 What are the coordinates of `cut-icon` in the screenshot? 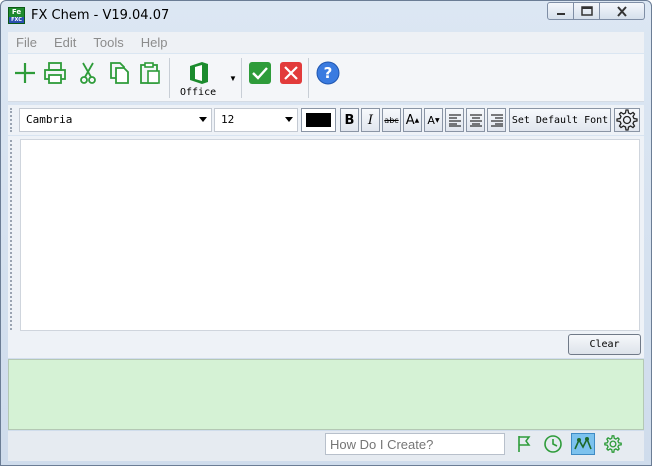 It's located at (88, 73).